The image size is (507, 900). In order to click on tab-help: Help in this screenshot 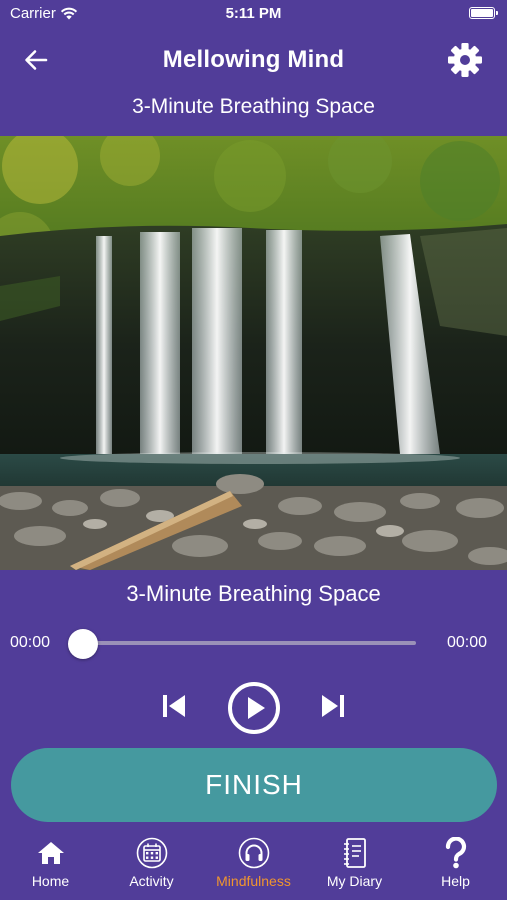, I will do `click(455, 865)`.